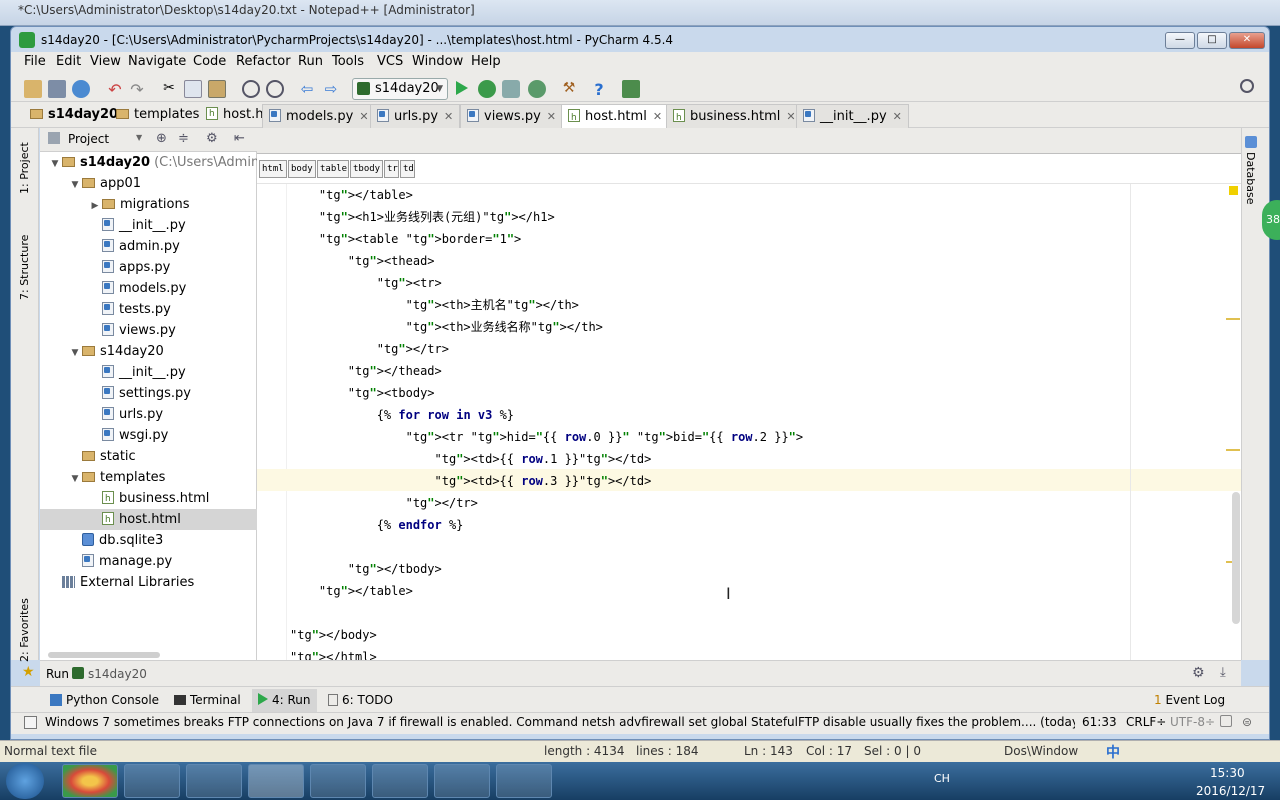  Describe the element at coordinates (942, 778) in the screenshot. I see `input-language: CH` at that location.